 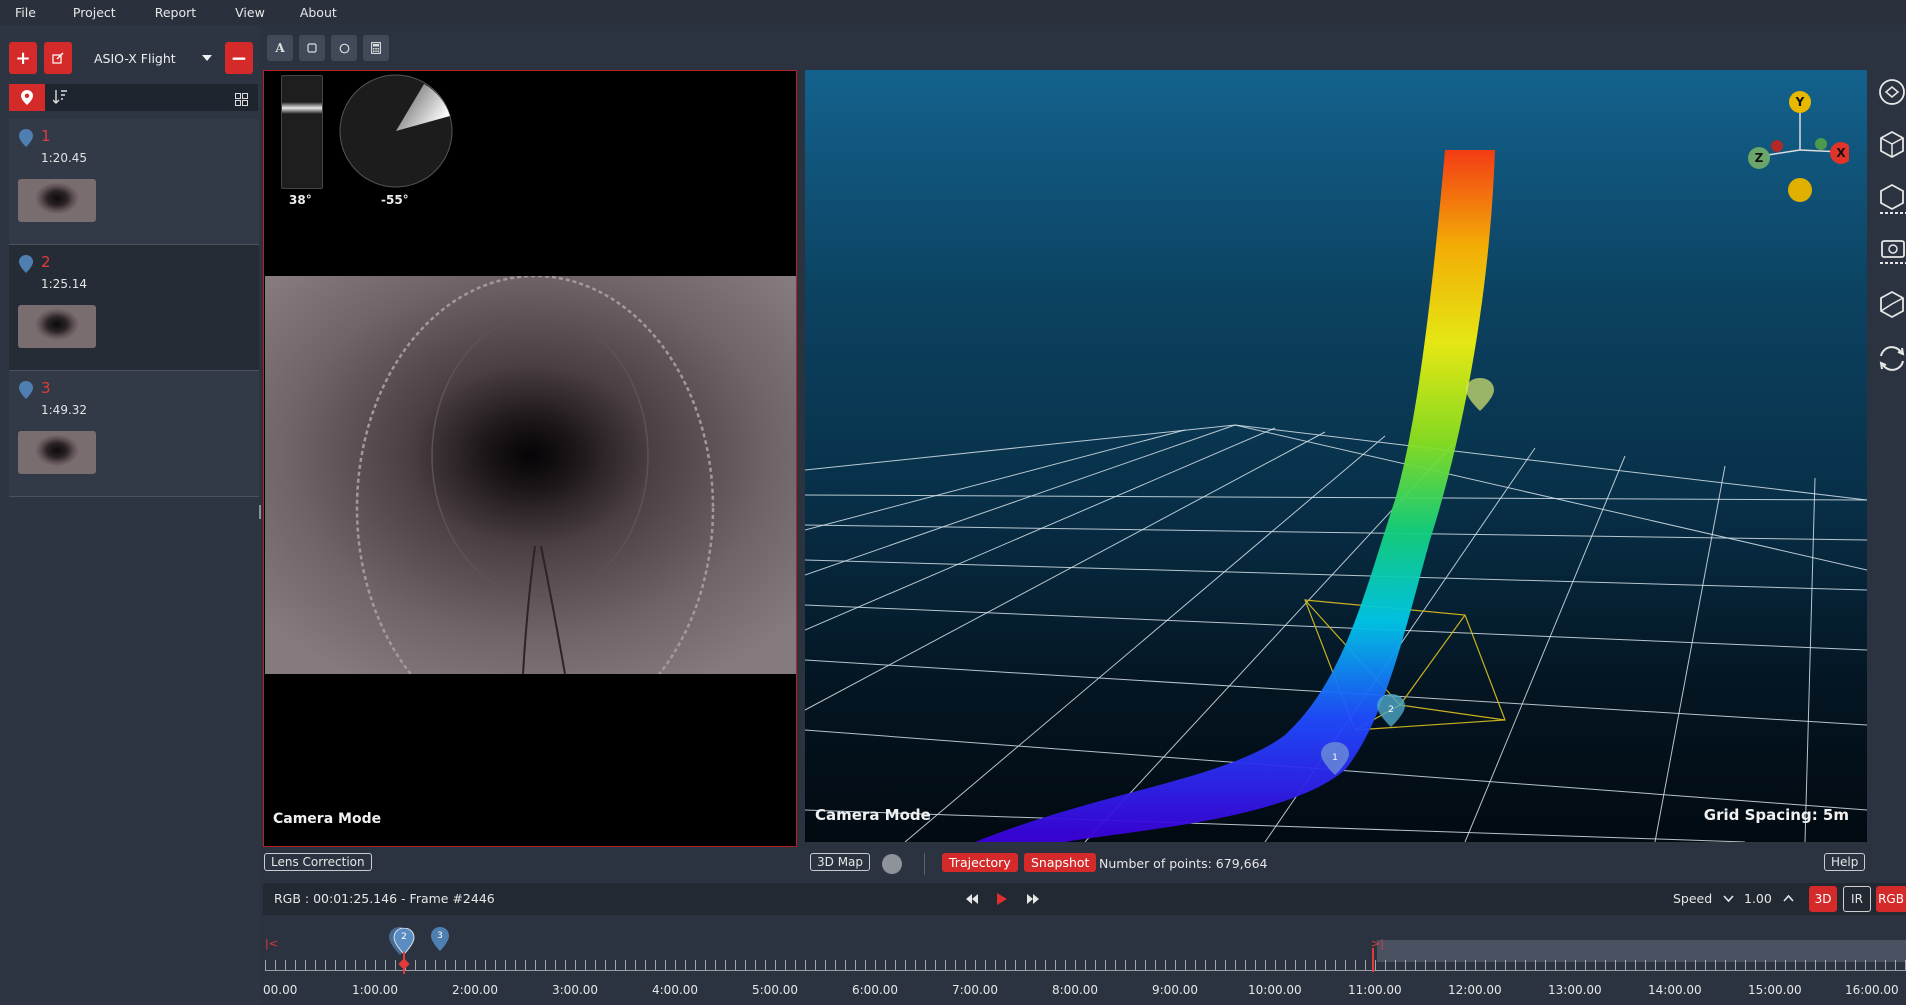 I want to click on fast-forward-icon, so click(x=1033, y=899).